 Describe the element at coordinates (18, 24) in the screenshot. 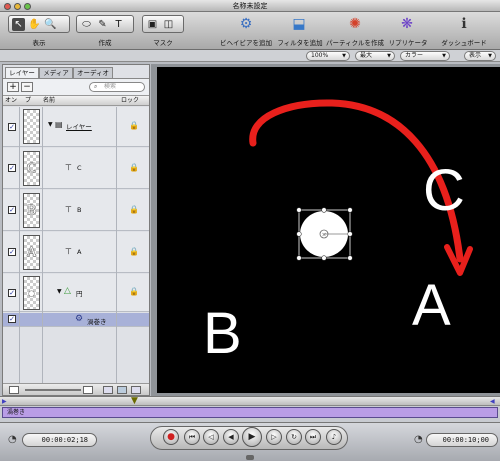

I see `select-tool-icon: ↖` at that location.